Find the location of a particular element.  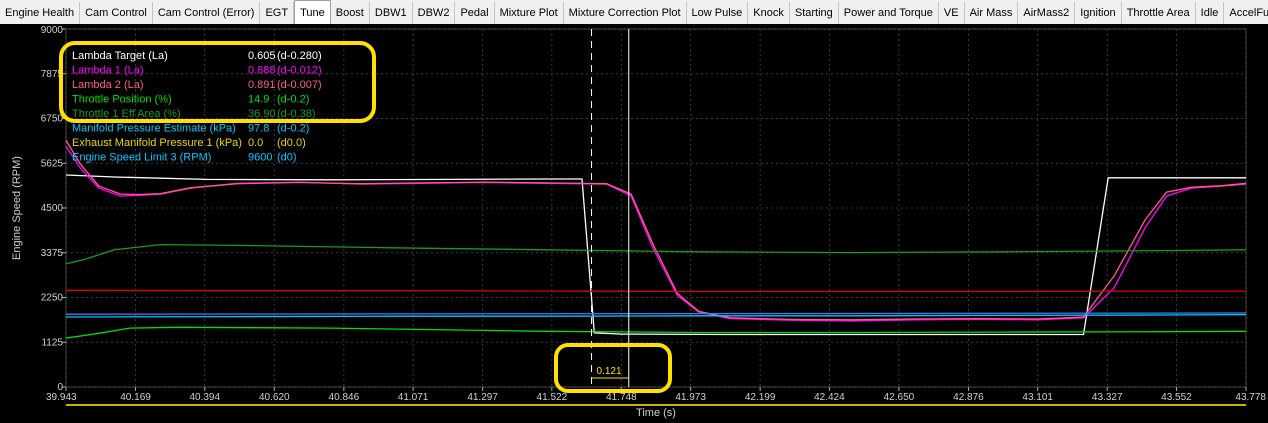

legend-label: Throttle 1 Eff Area (%) is located at coordinates (126, 114).